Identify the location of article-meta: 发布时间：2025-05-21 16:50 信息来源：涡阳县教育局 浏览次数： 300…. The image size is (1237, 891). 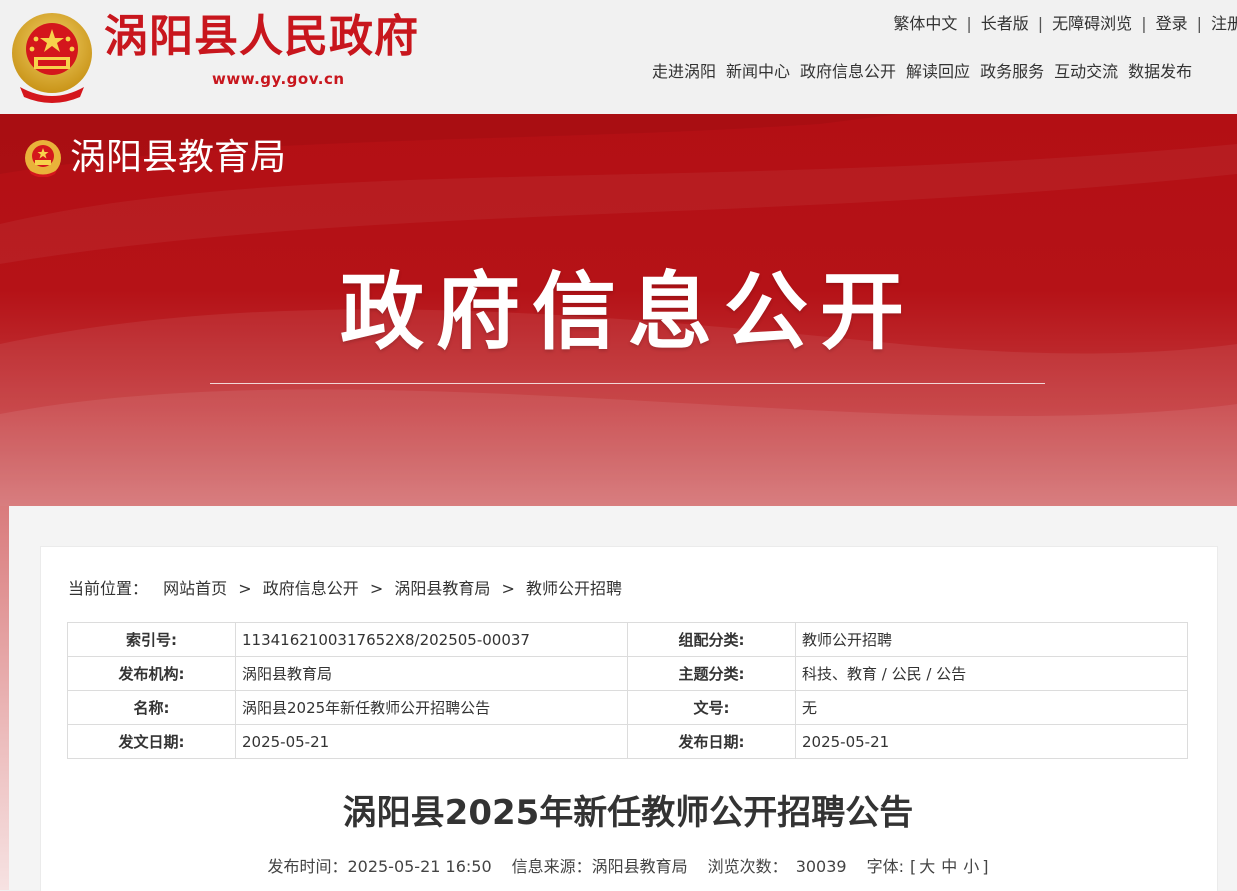
(628, 865).